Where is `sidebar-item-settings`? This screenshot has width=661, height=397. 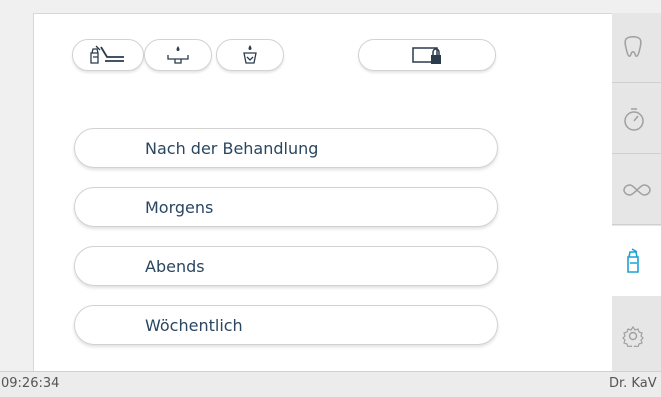 sidebar-item-settings is located at coordinates (636, 336).